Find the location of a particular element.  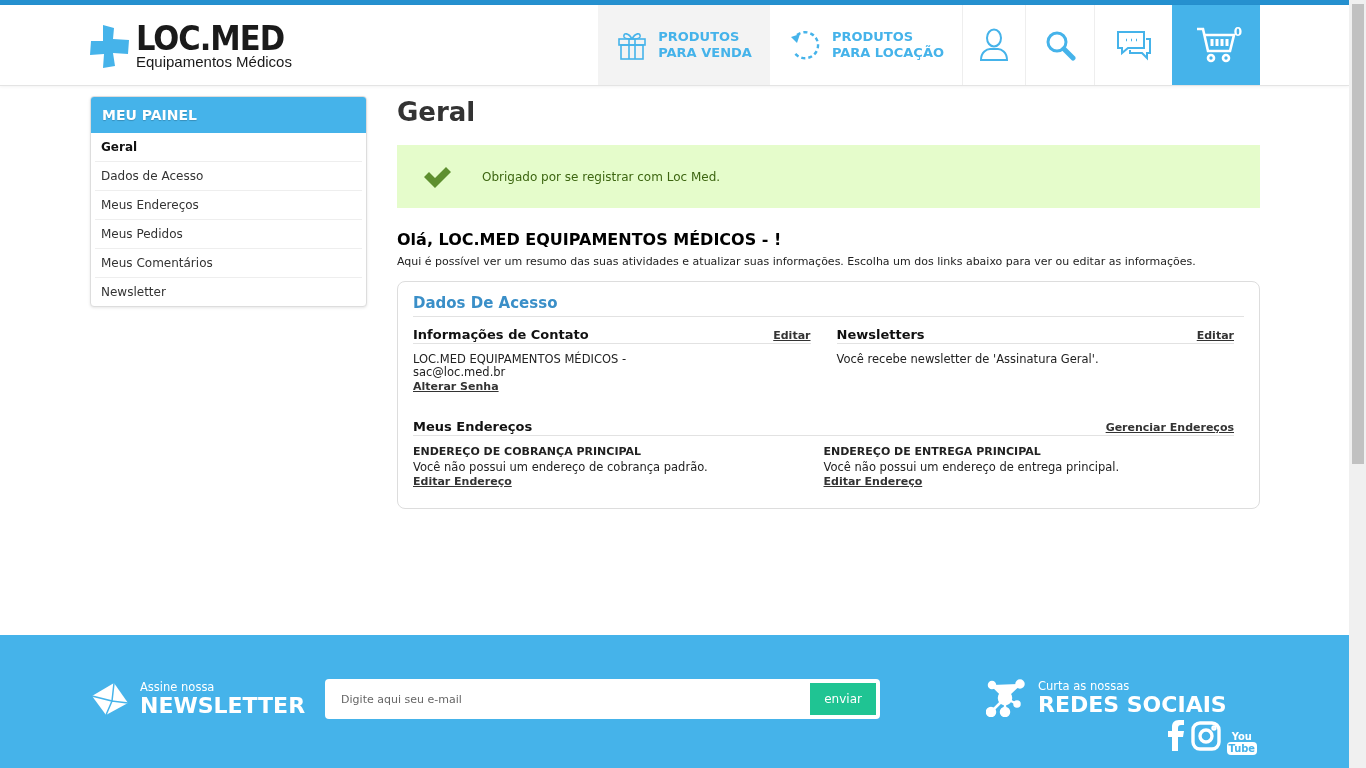

sidebar-item: Newsletter is located at coordinates (228, 292).